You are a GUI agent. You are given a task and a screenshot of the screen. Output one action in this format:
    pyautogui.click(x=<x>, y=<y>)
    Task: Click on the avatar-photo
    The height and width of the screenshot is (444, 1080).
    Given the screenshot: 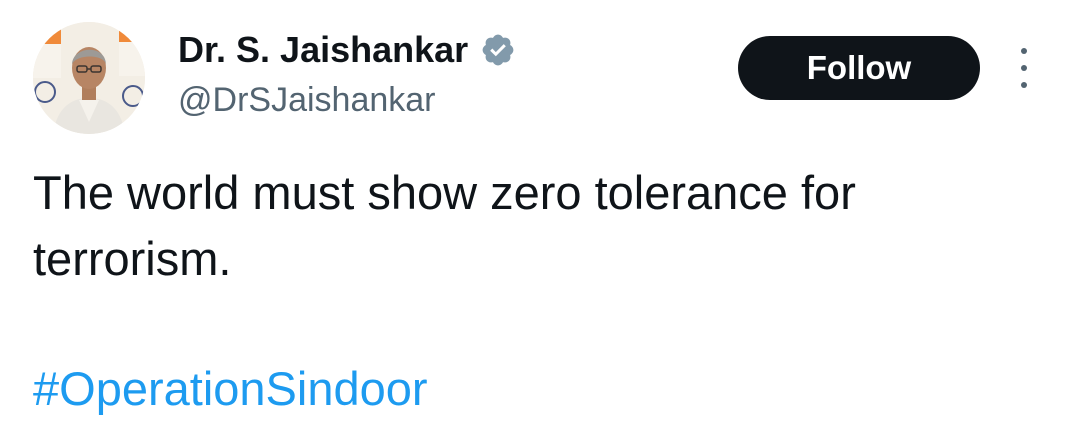 What is the action you would take?
    pyautogui.click(x=89, y=78)
    